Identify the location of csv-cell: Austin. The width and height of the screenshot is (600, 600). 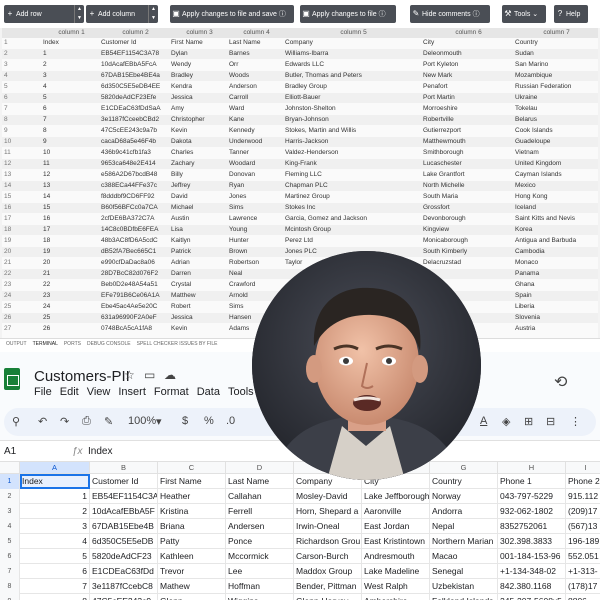
(199, 219).